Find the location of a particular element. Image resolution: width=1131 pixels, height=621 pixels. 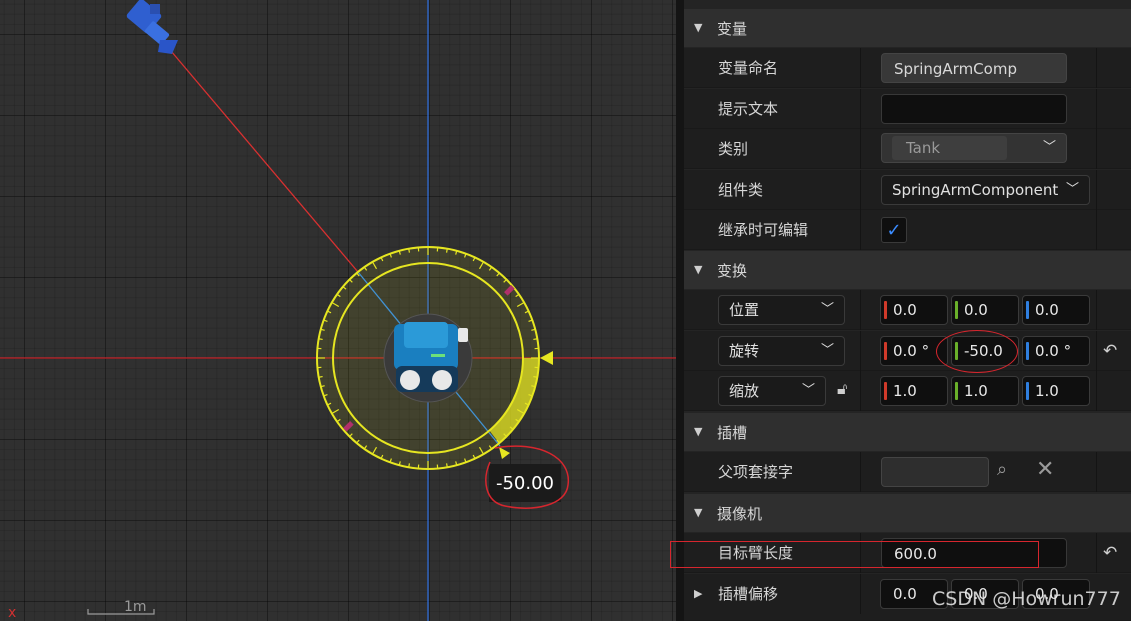

row-category: 类别 Tank ﹀ is located at coordinates (907, 149).